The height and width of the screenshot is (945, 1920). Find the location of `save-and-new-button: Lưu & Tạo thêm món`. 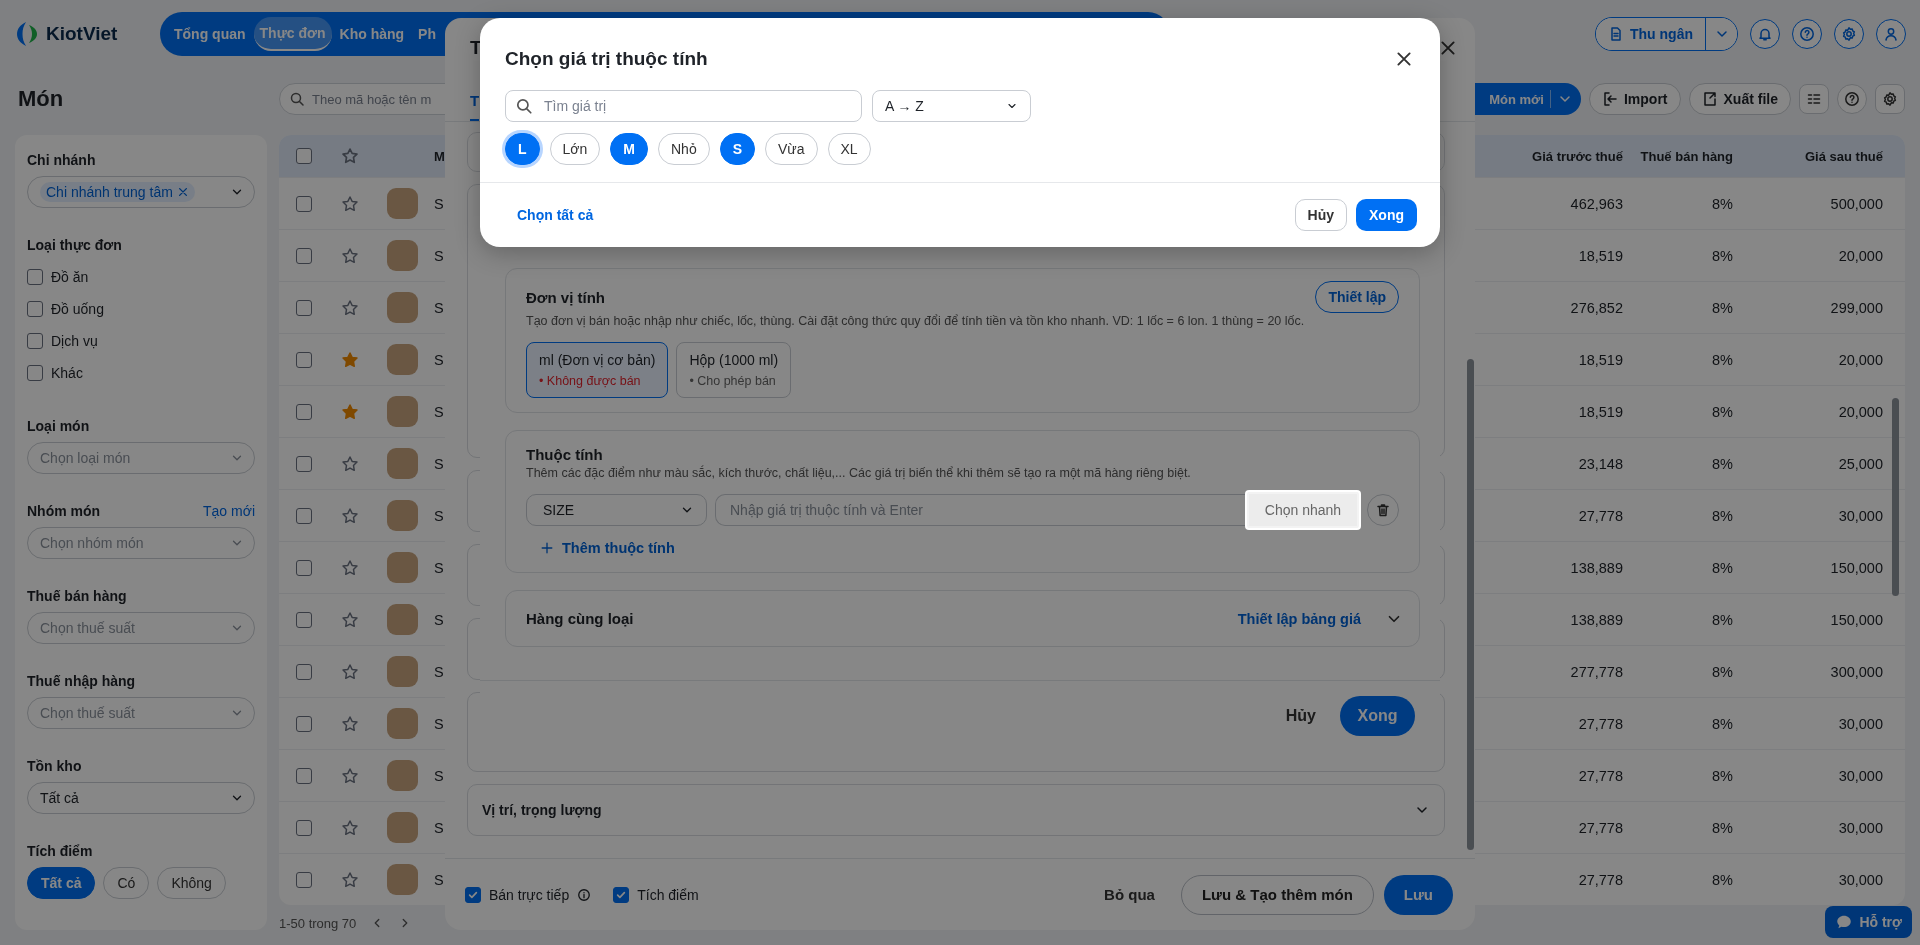

save-and-new-button: Lưu & Tạo thêm món is located at coordinates (1277, 894).